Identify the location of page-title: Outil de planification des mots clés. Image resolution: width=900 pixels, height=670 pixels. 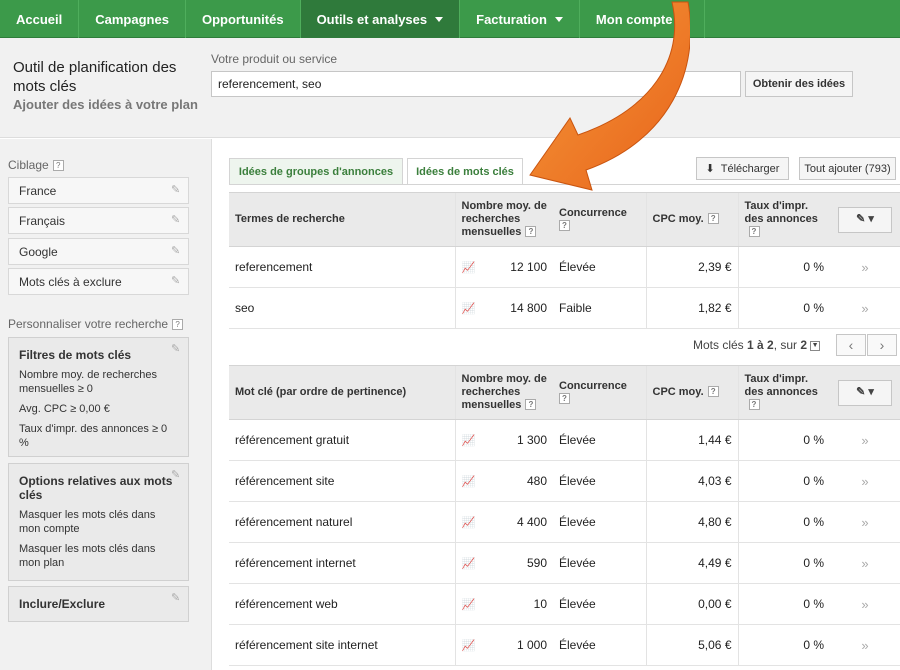
(95, 77).